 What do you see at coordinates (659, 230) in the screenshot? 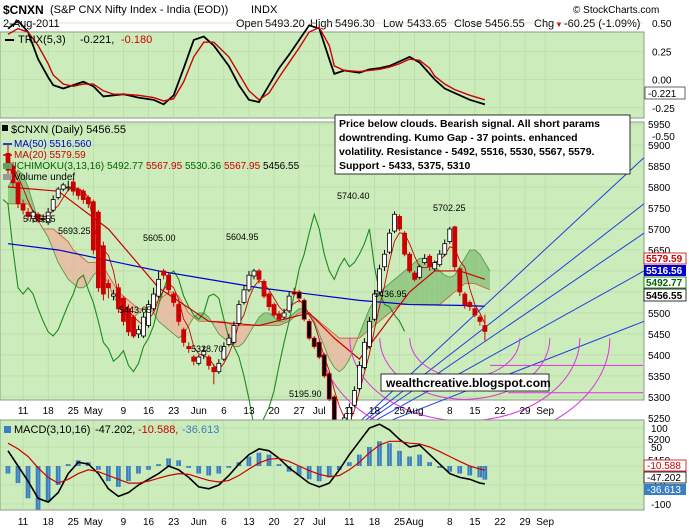
I see `price-tick-label: 5700` at bounding box center [659, 230].